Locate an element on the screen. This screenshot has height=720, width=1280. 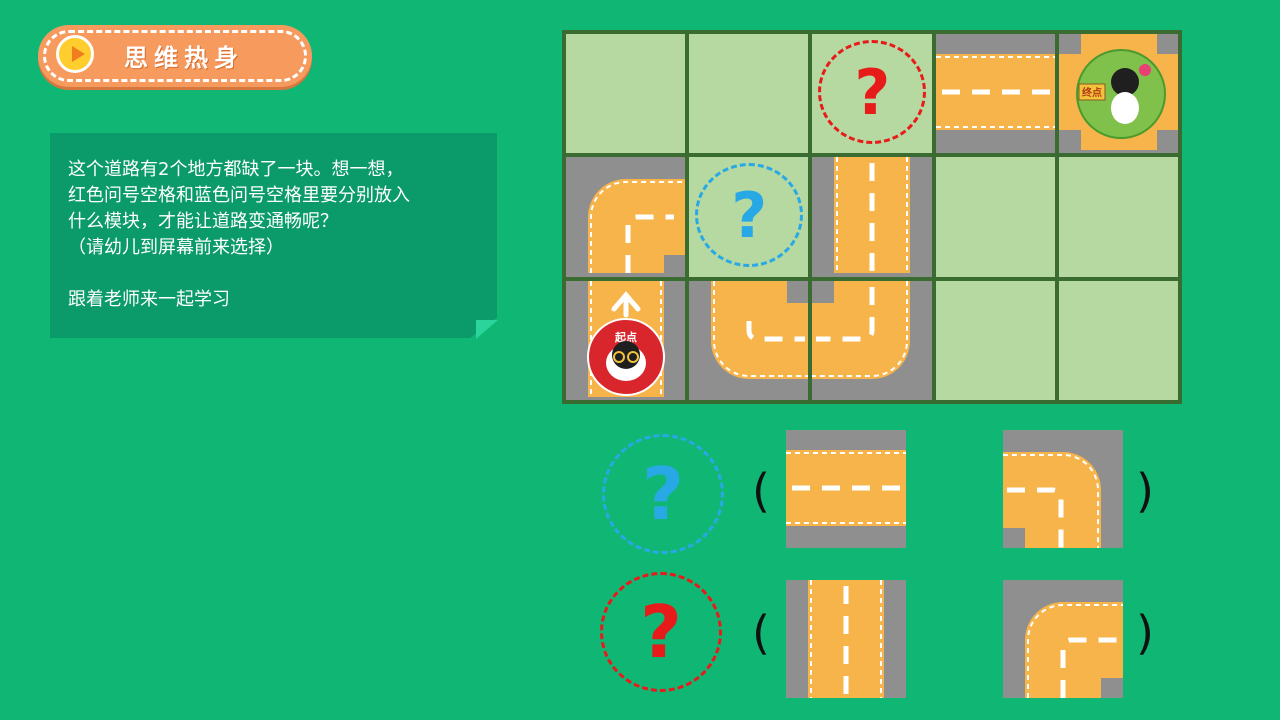
grid-cell-r2c5 is located at coordinates (1118, 217).